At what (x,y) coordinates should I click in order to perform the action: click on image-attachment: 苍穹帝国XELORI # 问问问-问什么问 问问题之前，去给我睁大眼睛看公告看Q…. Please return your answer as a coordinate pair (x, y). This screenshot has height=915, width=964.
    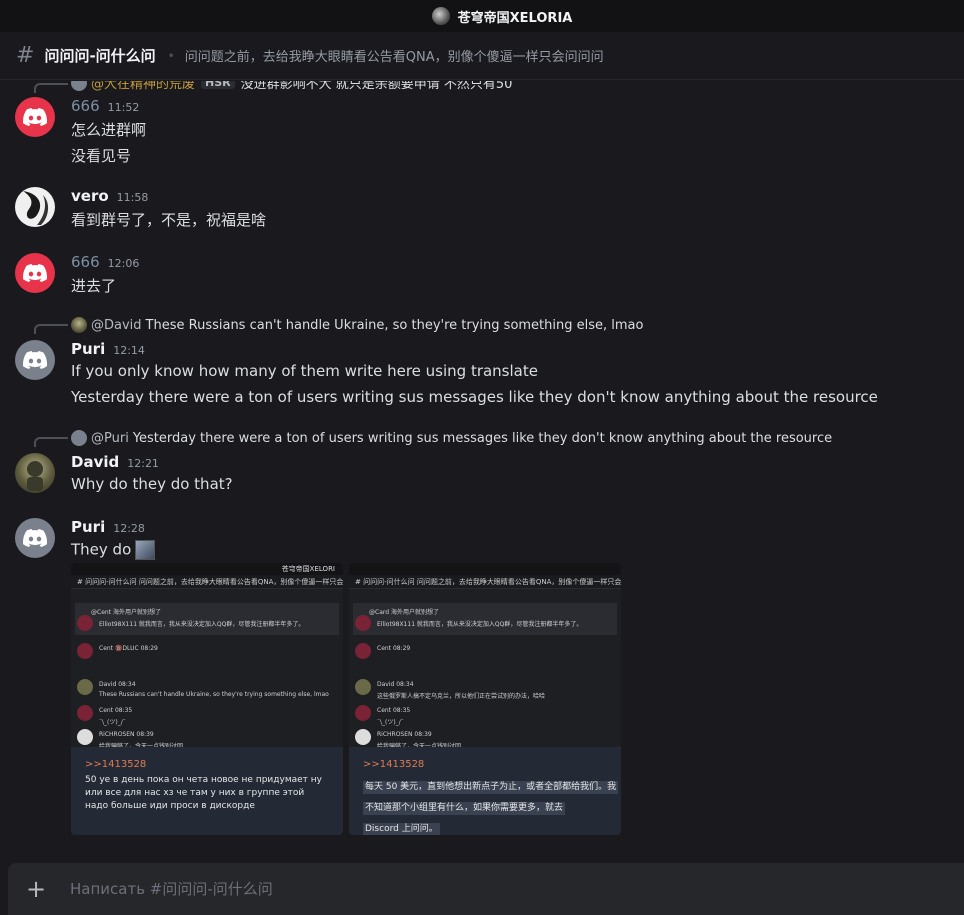
    Looking at the image, I should click on (207, 699).